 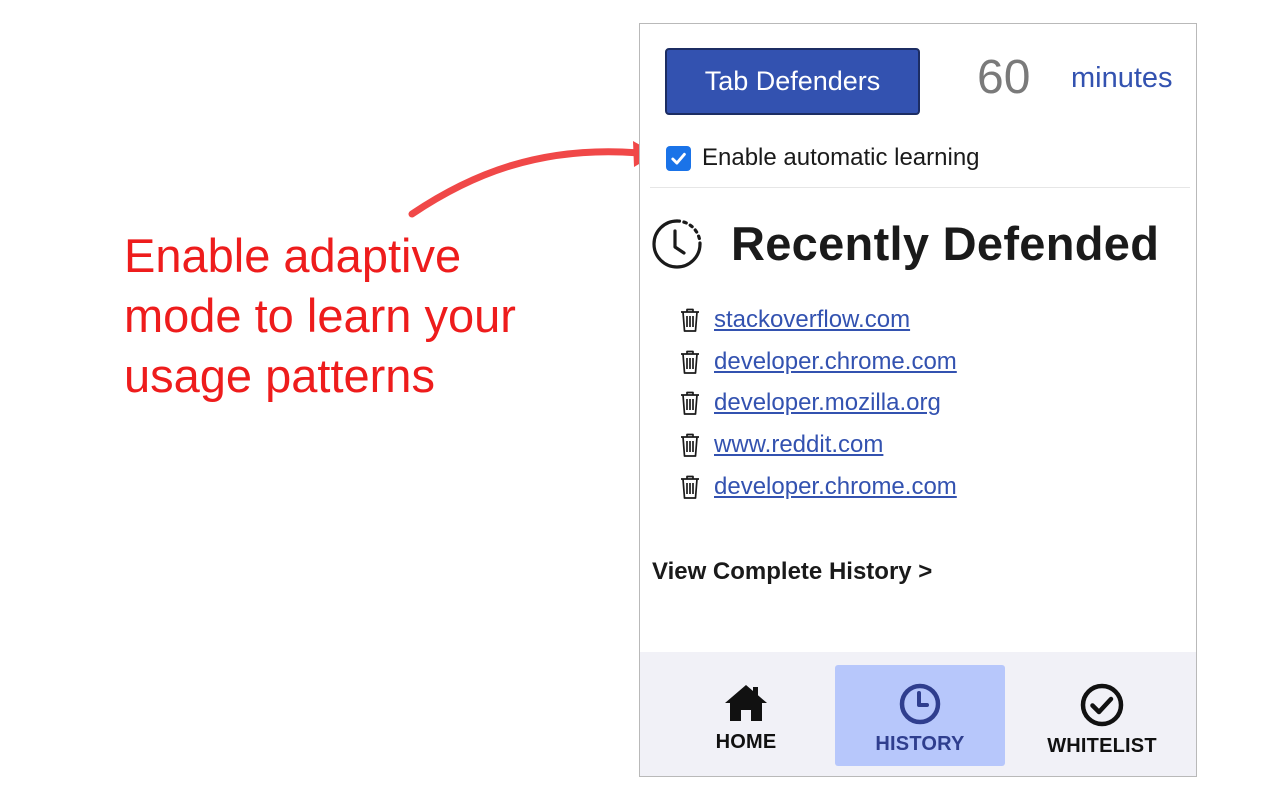 I want to click on history-item: stackoverflow.com, so click(x=817, y=320).